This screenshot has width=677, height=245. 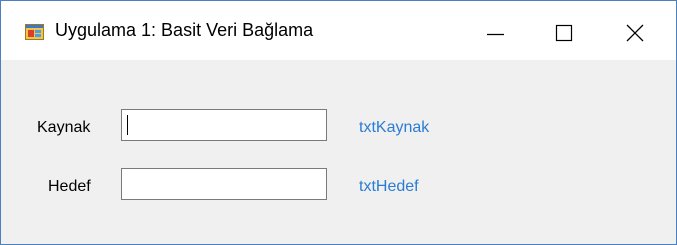 What do you see at coordinates (127, 125) in the screenshot?
I see `text-caret` at bounding box center [127, 125].